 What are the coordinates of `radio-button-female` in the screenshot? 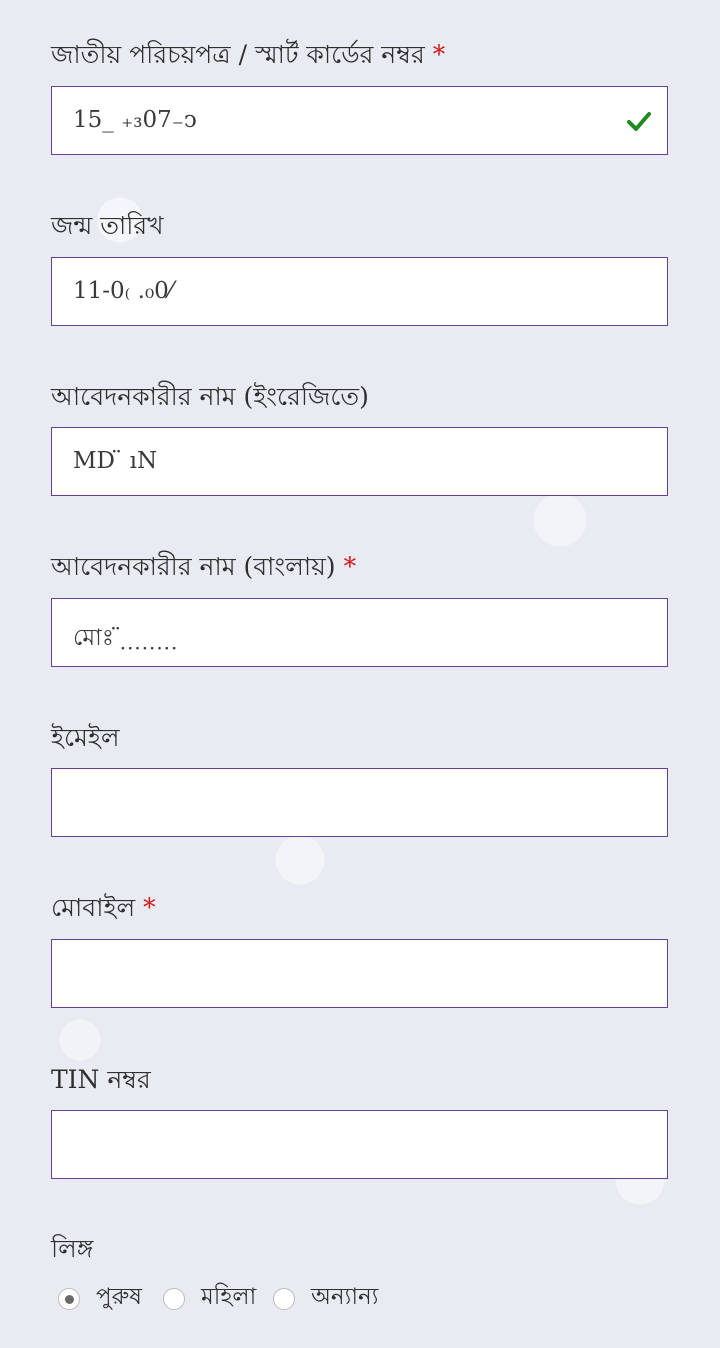 It's located at (174, 1299).